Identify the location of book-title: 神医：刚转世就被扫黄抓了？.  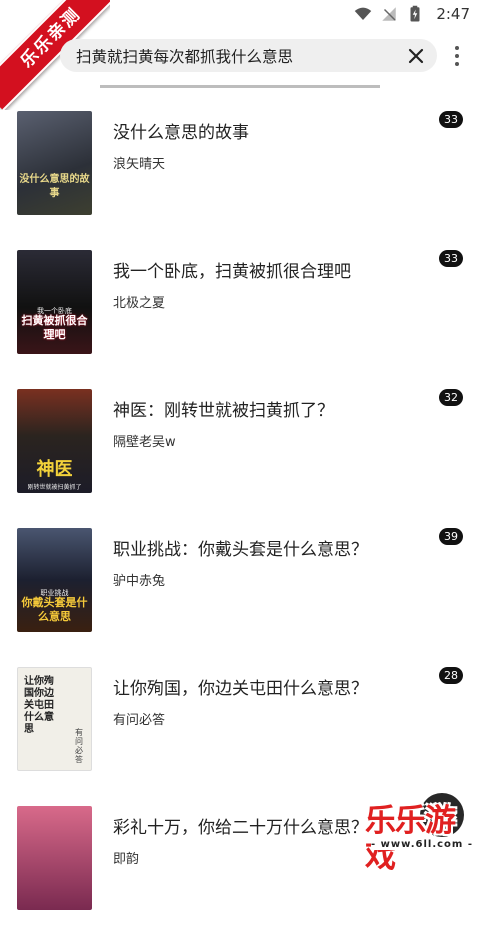
(223, 411).